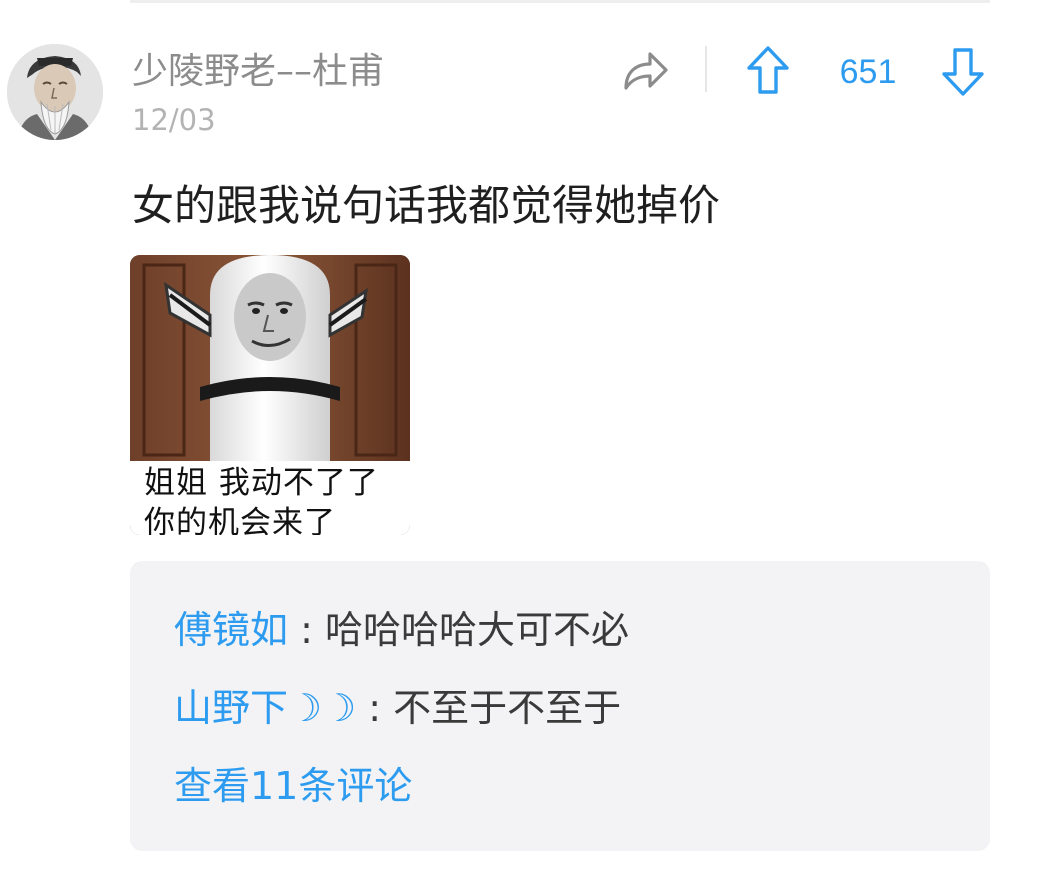 Image resolution: width=1038 pixels, height=885 pixels. What do you see at coordinates (261, 483) in the screenshot?
I see `meme-caption-line-1: 姐姐 我动不了了` at bounding box center [261, 483].